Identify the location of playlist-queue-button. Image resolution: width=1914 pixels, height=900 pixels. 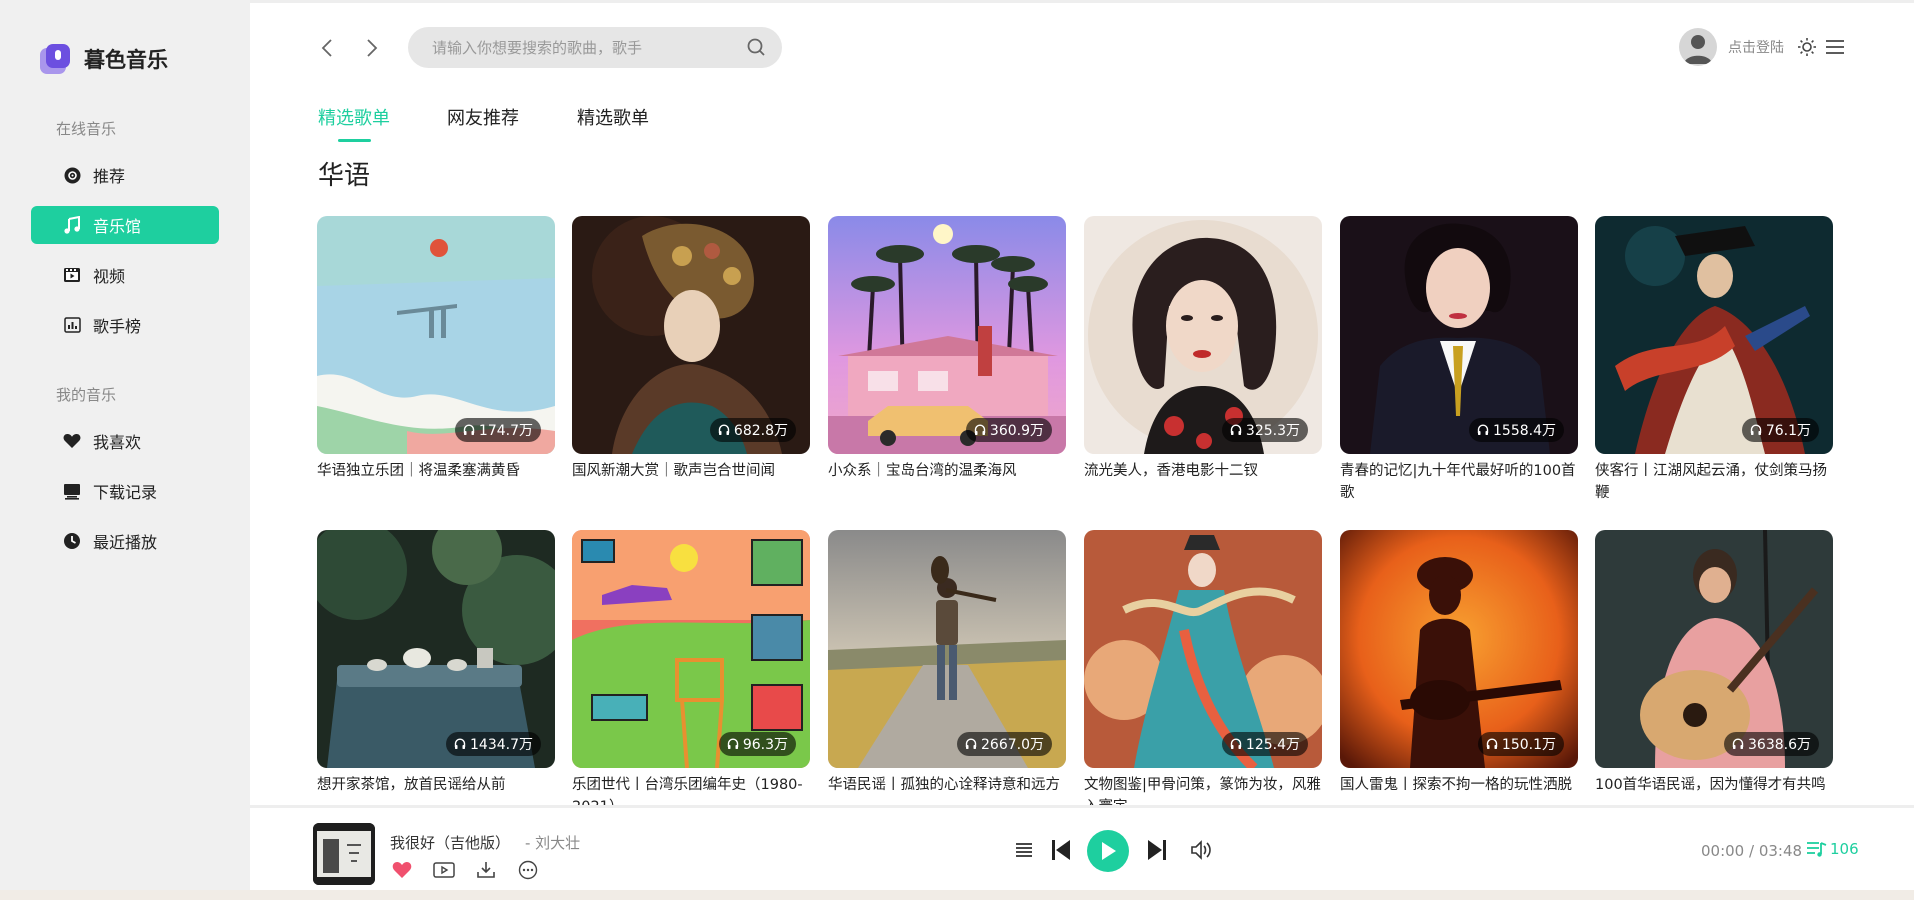
(1024, 850).